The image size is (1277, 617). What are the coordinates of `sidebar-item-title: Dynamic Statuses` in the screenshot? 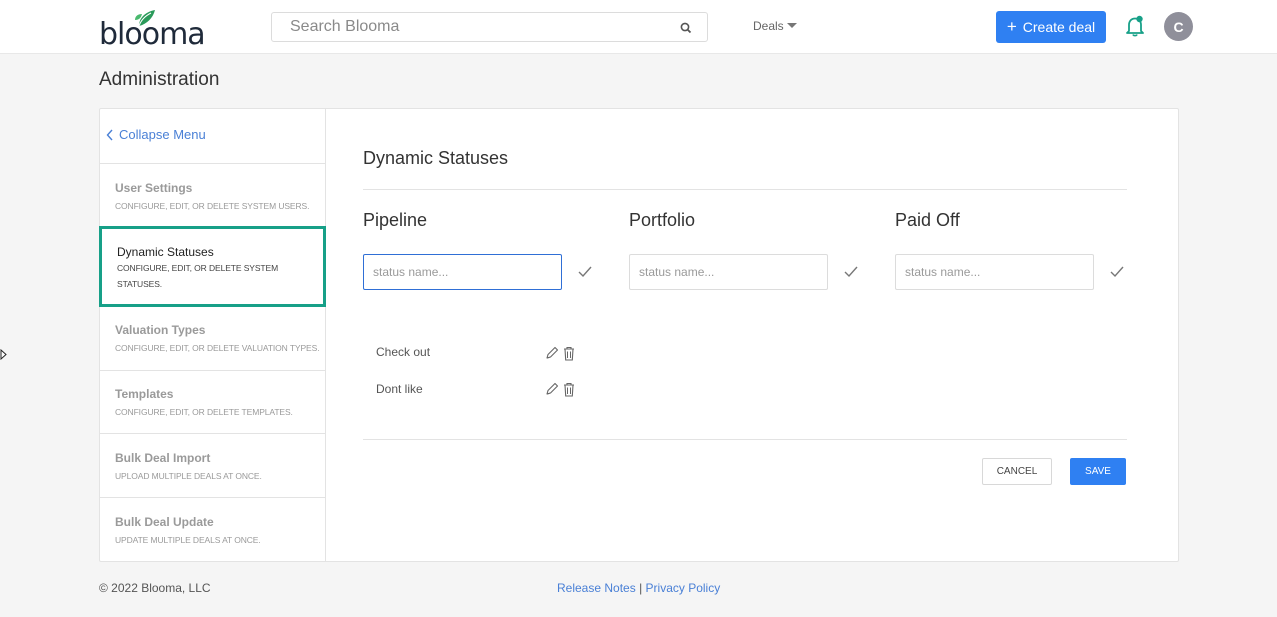 It's located at (165, 252).